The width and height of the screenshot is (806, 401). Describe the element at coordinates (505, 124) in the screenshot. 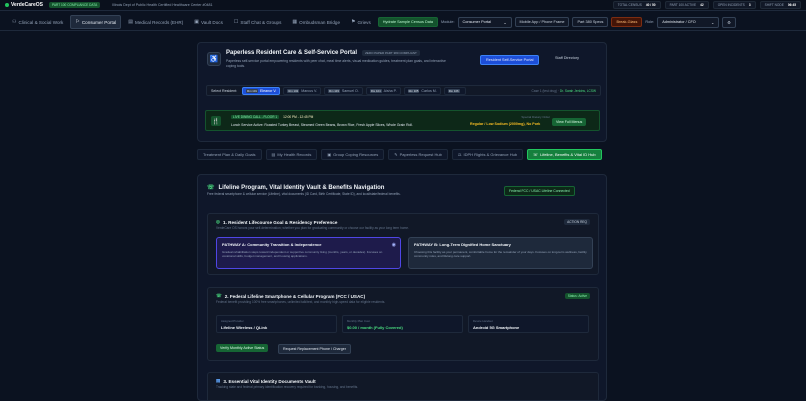

I see `diet-value: Regular / Low Sodium (2000mg), No Pork` at that location.